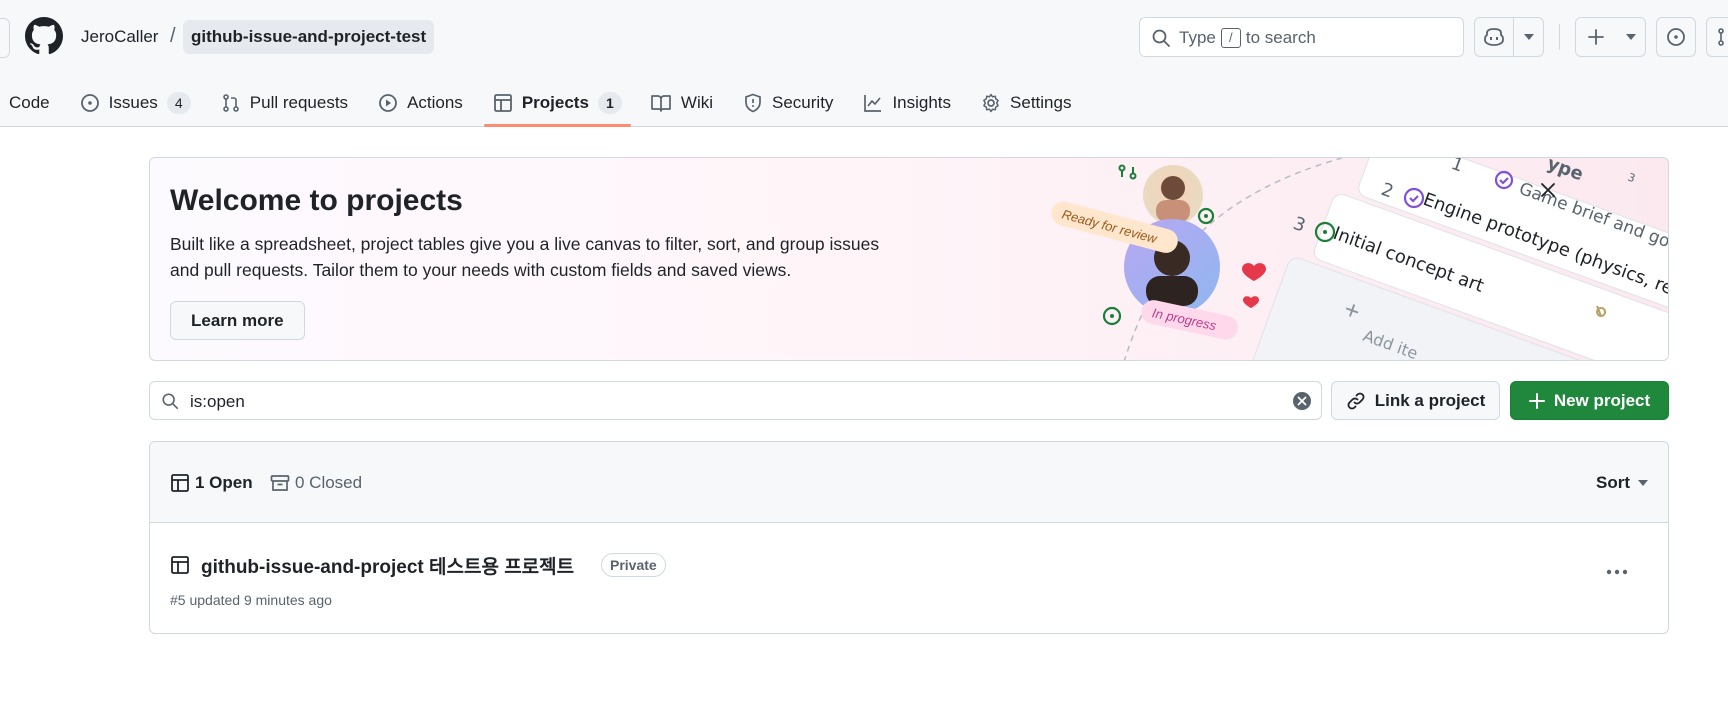  I want to click on tab-label: Code, so click(29, 102).